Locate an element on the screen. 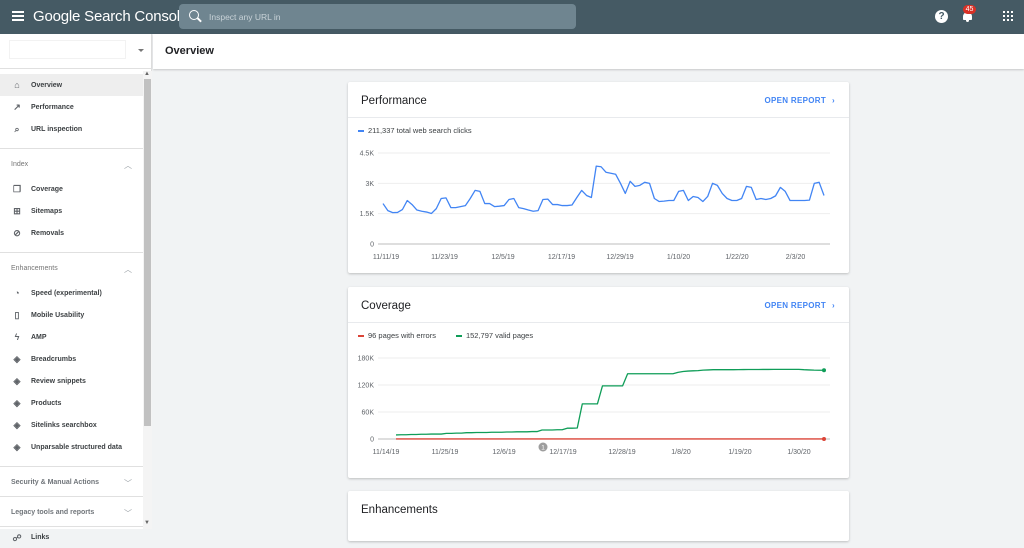 Image resolution: width=1024 pixels, height=548 pixels. scroll-up-arrow-icon: ▲ is located at coordinates (147, 74).